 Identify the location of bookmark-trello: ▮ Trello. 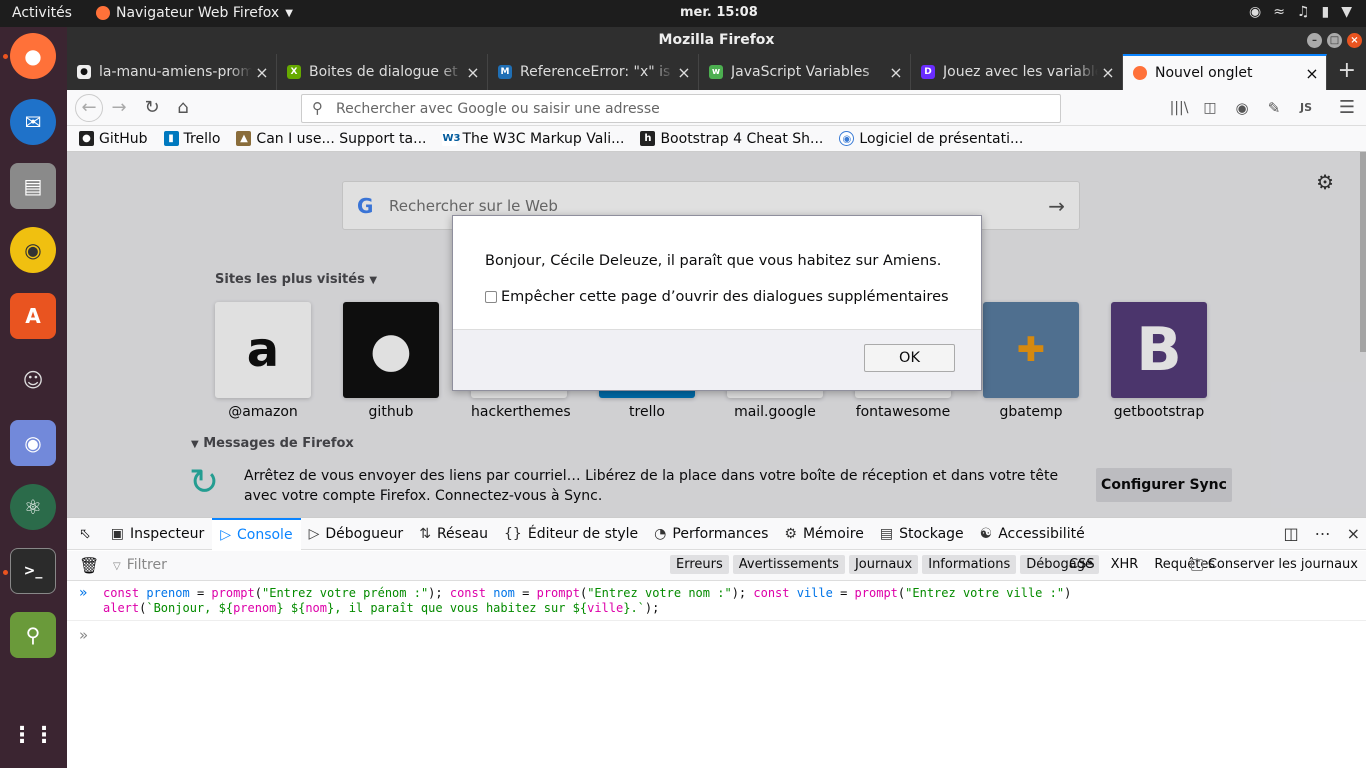
(192, 138).